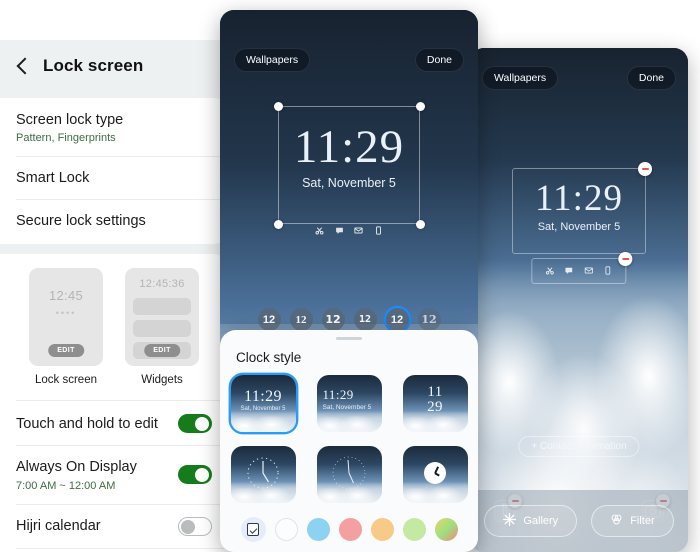 The height and width of the screenshot is (552, 700). I want to click on row-title: Hijri calendar, so click(58, 525).